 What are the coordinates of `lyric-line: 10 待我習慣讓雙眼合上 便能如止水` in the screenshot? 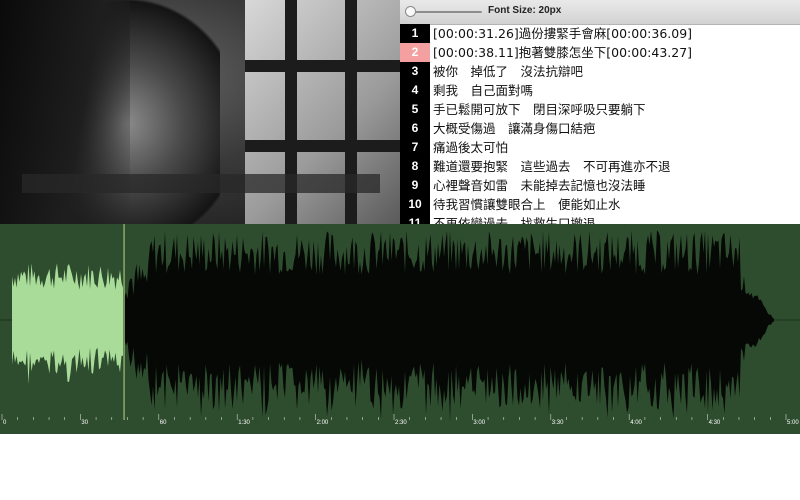 It's located at (600, 204).